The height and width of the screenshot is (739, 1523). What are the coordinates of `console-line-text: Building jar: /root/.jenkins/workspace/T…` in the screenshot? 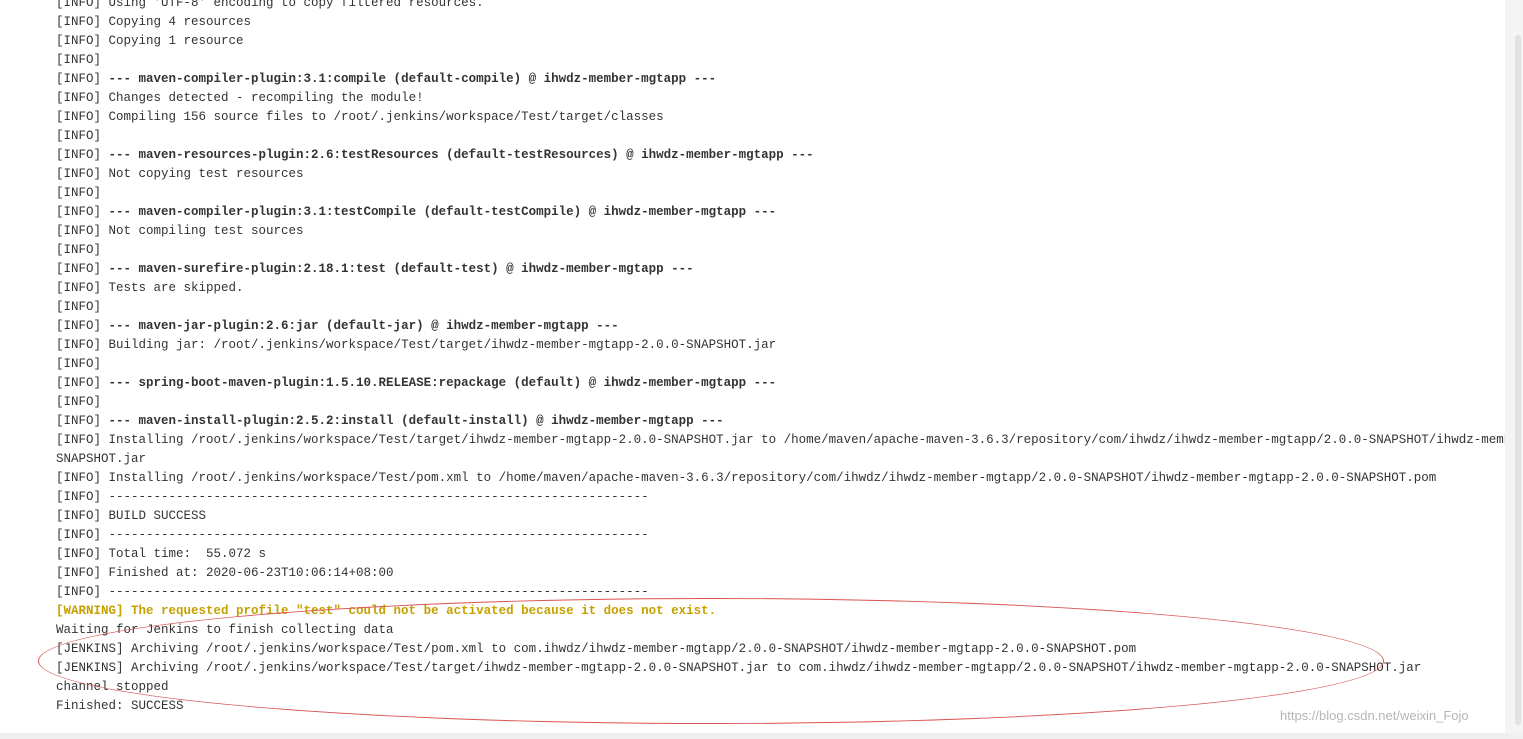 It's located at (442, 345).